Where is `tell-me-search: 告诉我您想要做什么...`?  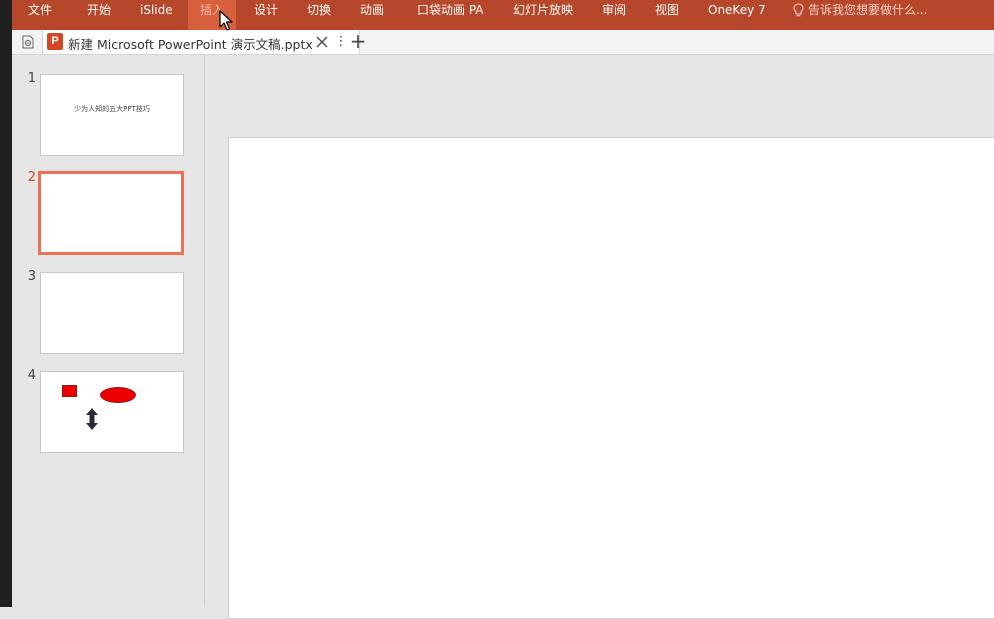 tell-me-search: 告诉我您想要做什么... is located at coordinates (860, 11).